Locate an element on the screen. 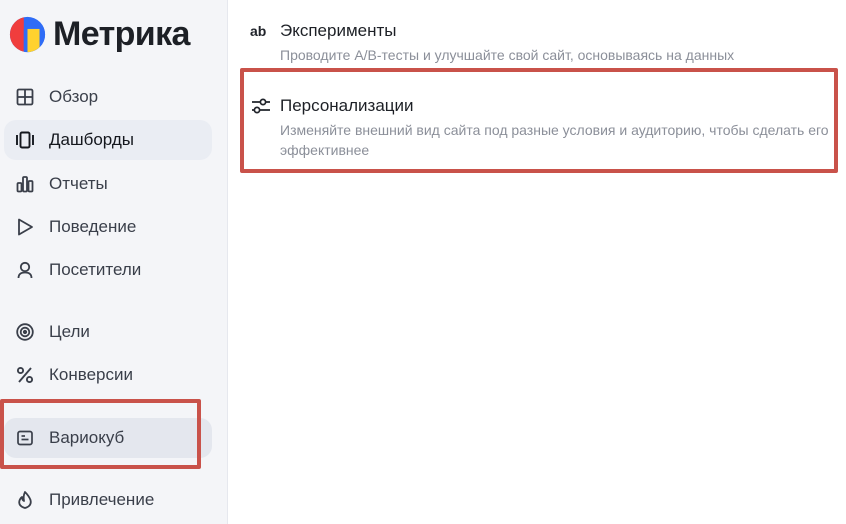  sidebar-item-reports: Отчеты is located at coordinates (108, 184).